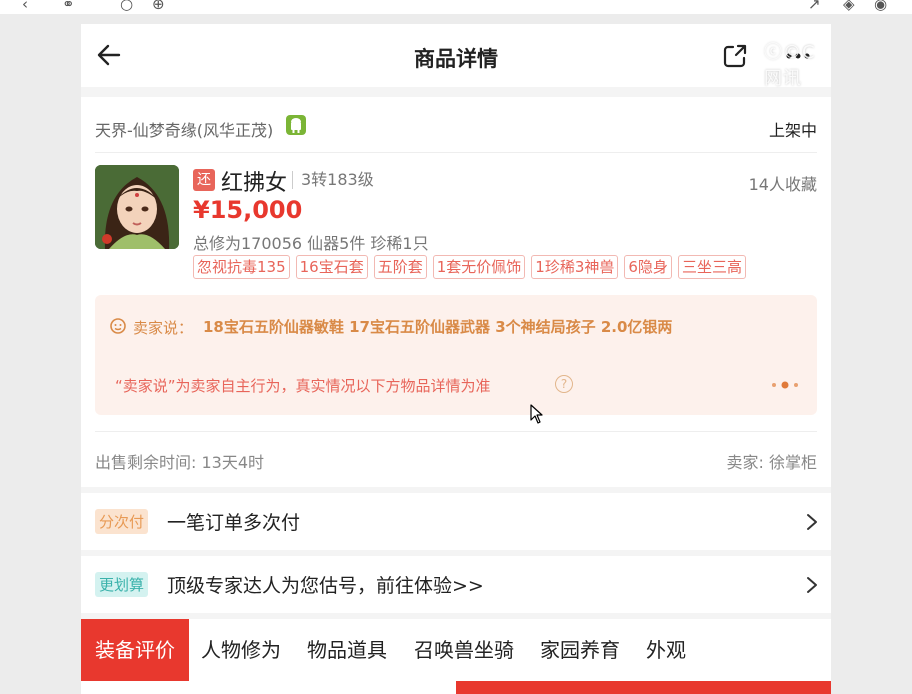 The height and width of the screenshot is (694, 912). I want to click on detail-tabs: 装备评价 人物修为 物品道具 召唤兽坐骑 家园养育 外观, so click(456, 650).